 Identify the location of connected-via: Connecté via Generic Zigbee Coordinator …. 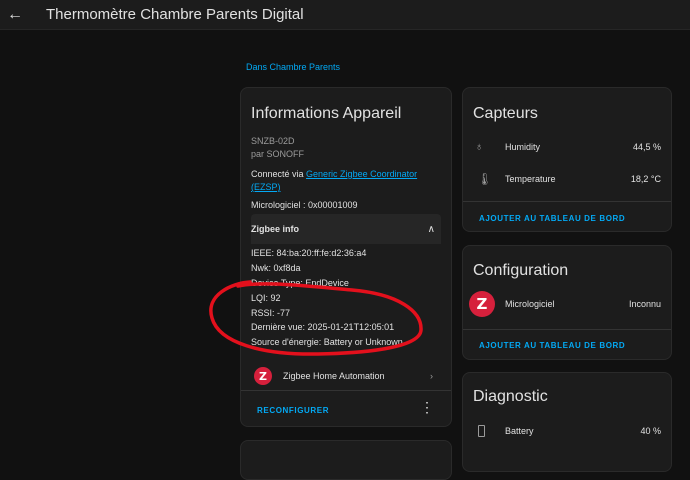
(346, 181).